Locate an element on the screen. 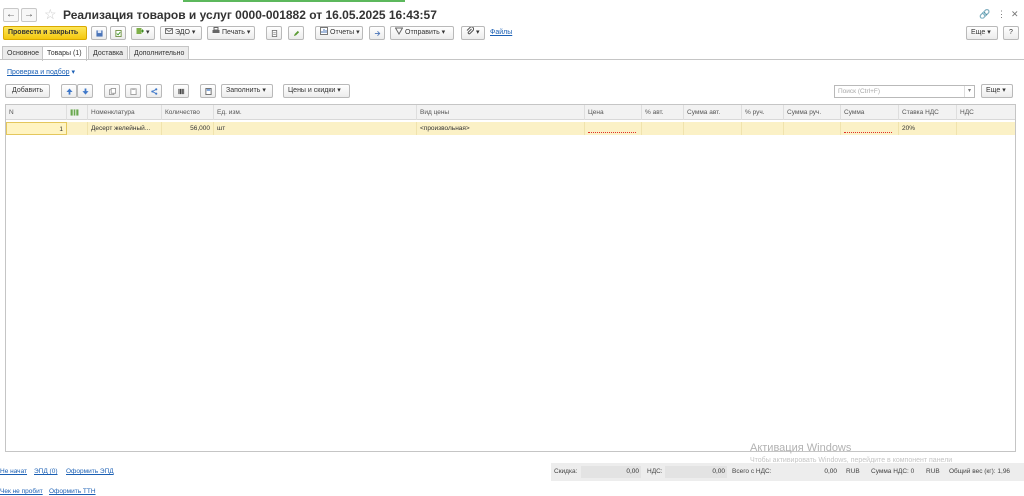 The height and width of the screenshot is (496, 1024). search-input: Поиск (Ctrl+F) ▾ is located at coordinates (904, 91).